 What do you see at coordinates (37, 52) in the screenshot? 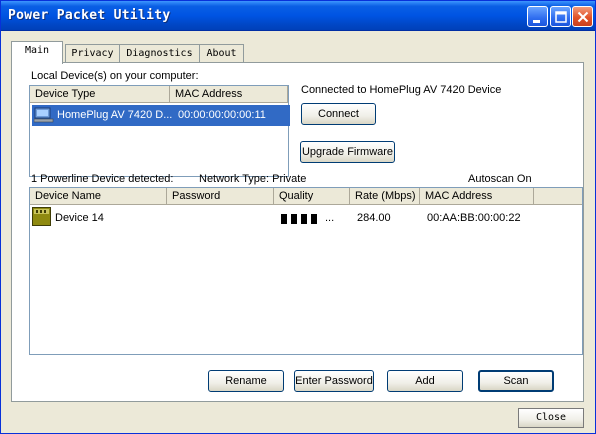
I see `tab-main: Main` at bounding box center [37, 52].